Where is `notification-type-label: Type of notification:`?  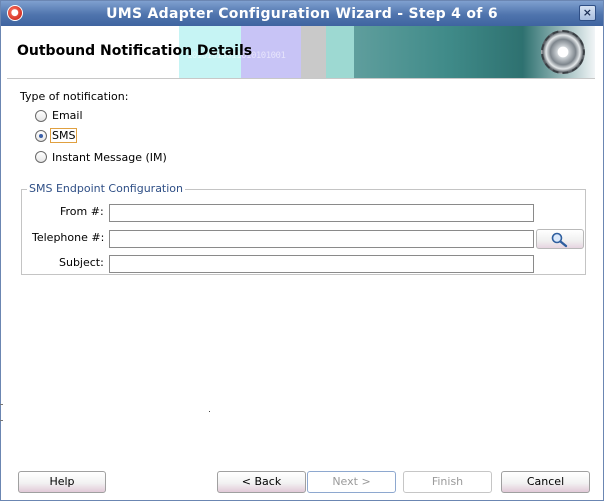
notification-type-label: Type of notification: is located at coordinates (74, 96).